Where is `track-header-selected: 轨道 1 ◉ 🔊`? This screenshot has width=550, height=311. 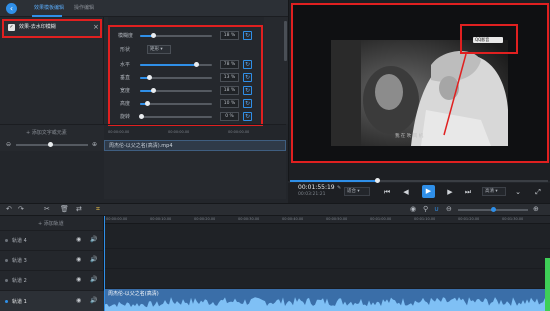 track-header-selected: 轨道 1 ◉ 🔊 is located at coordinates (52, 300).